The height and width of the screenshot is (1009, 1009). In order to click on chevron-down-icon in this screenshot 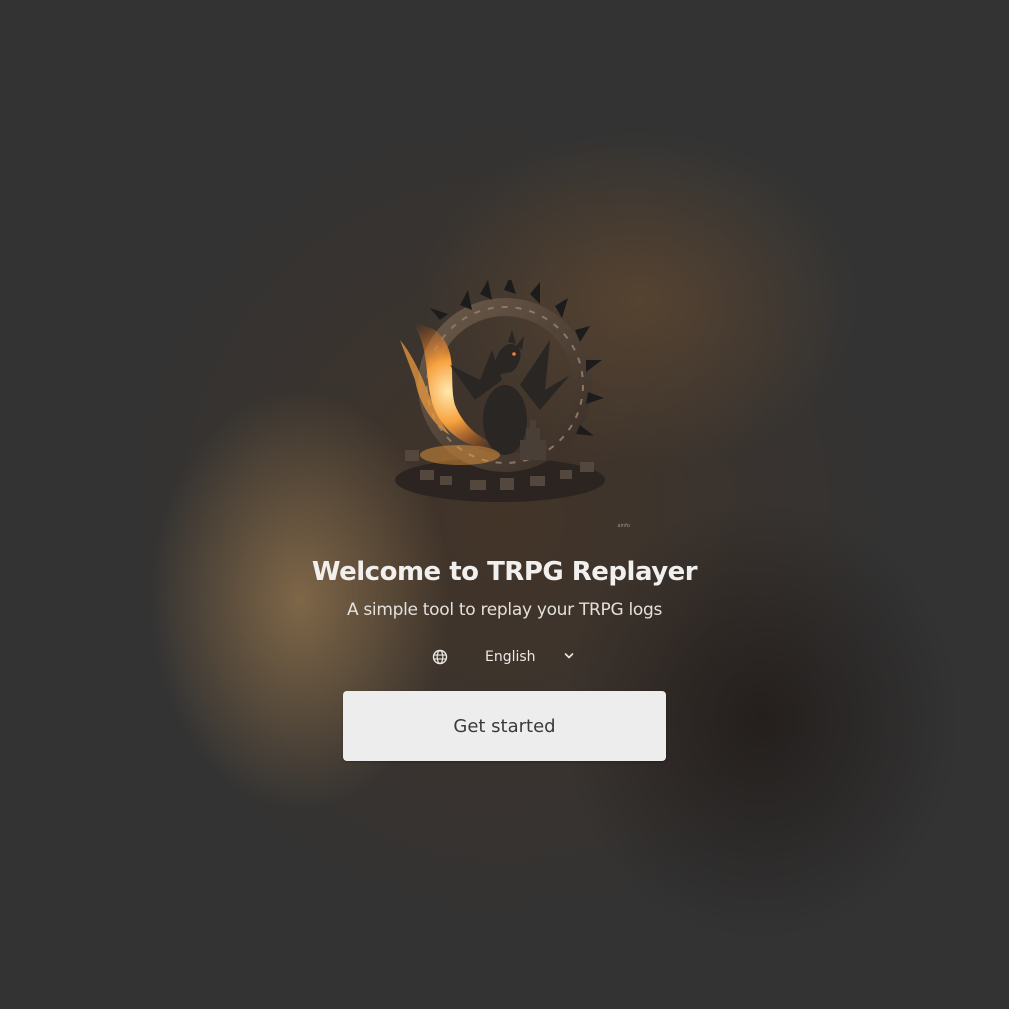, I will do `click(569, 656)`.